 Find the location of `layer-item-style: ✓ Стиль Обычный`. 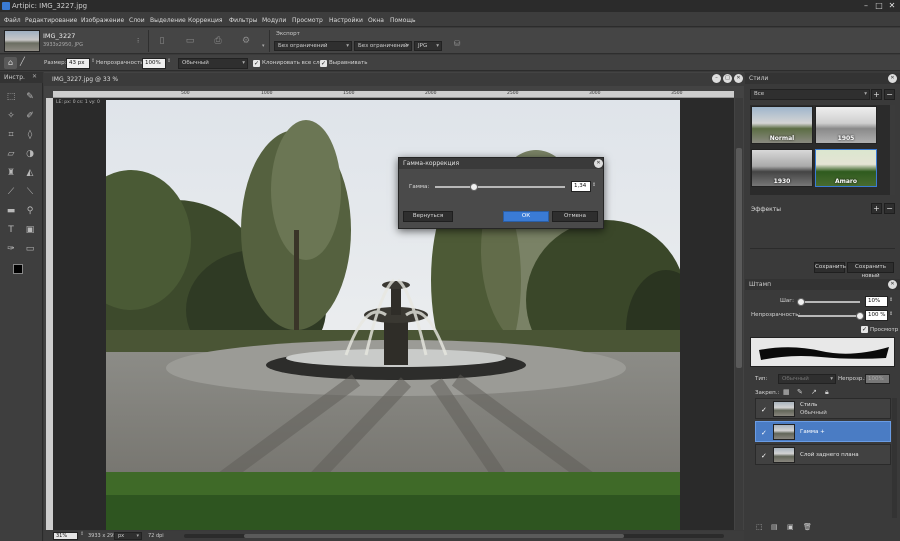

layer-item-style: ✓ Стиль Обычный is located at coordinates (823, 408).